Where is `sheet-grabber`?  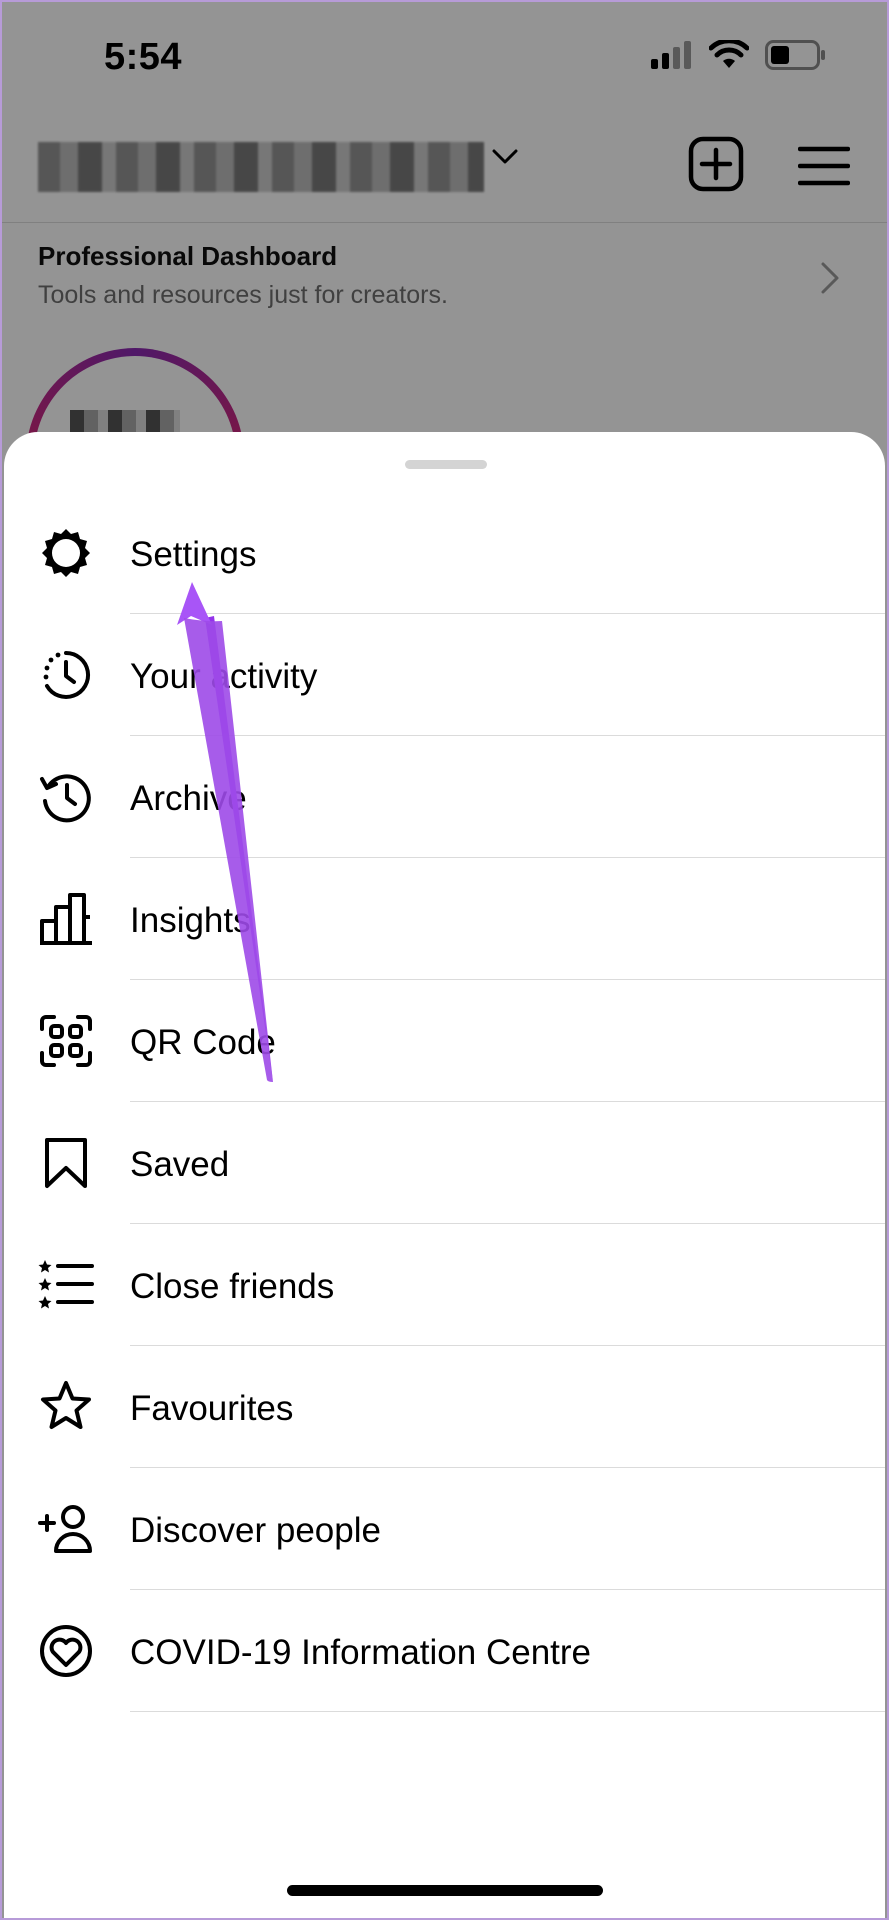
sheet-grabber is located at coordinates (446, 464).